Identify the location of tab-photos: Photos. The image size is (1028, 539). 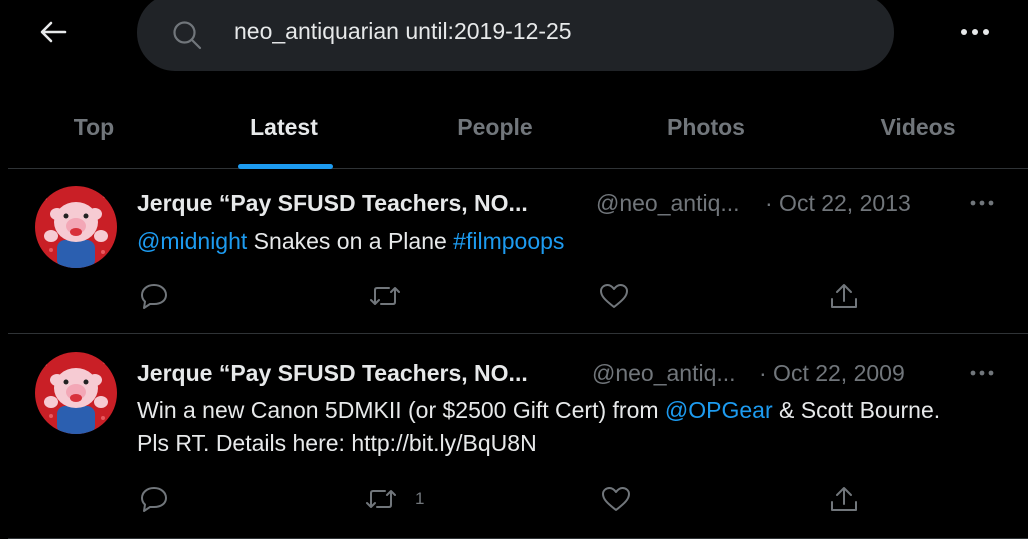
(706, 127).